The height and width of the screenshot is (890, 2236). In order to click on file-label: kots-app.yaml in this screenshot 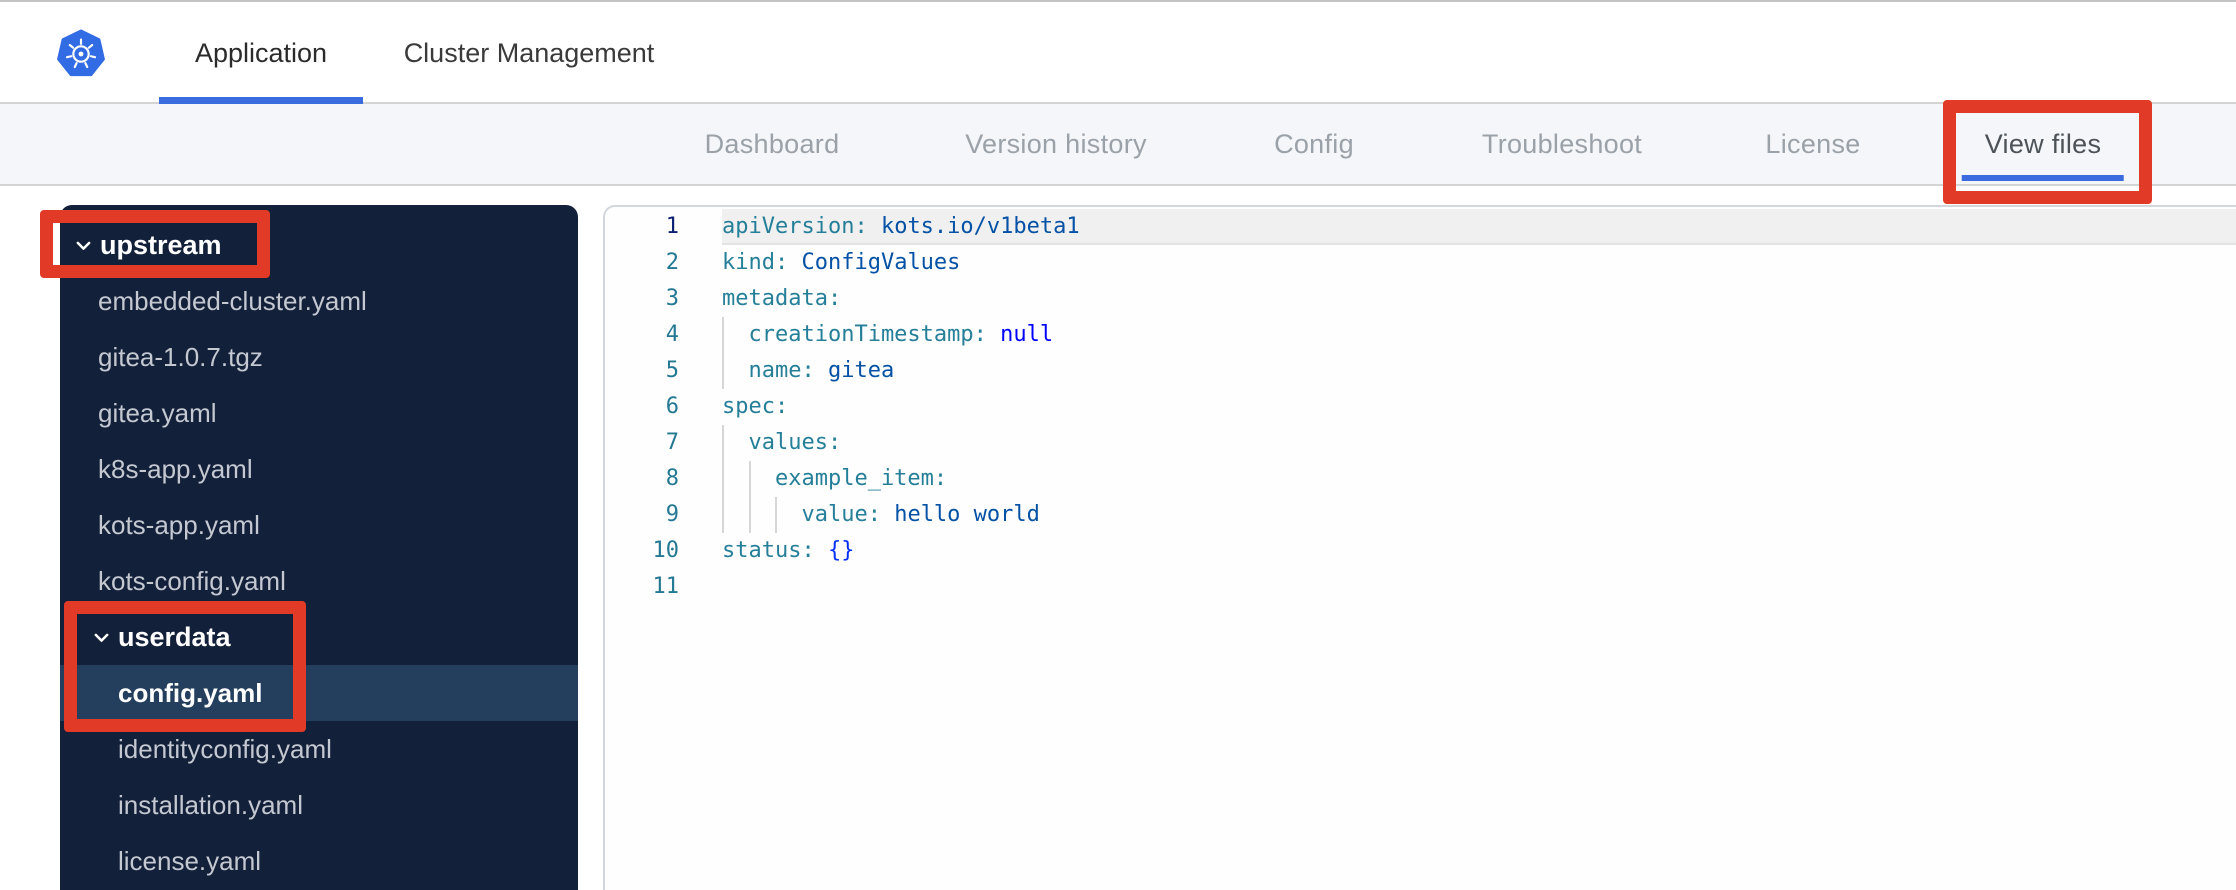, I will do `click(179, 524)`.